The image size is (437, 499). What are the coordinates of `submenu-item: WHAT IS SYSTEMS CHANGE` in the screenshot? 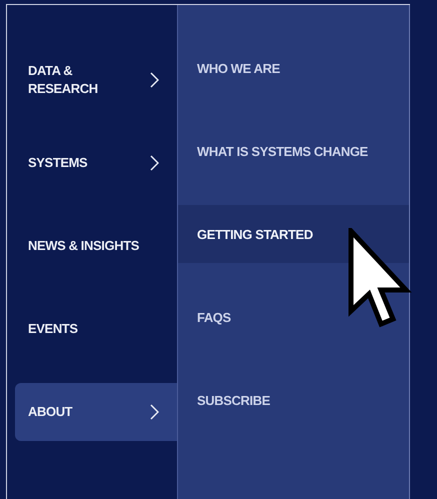 It's located at (293, 151).